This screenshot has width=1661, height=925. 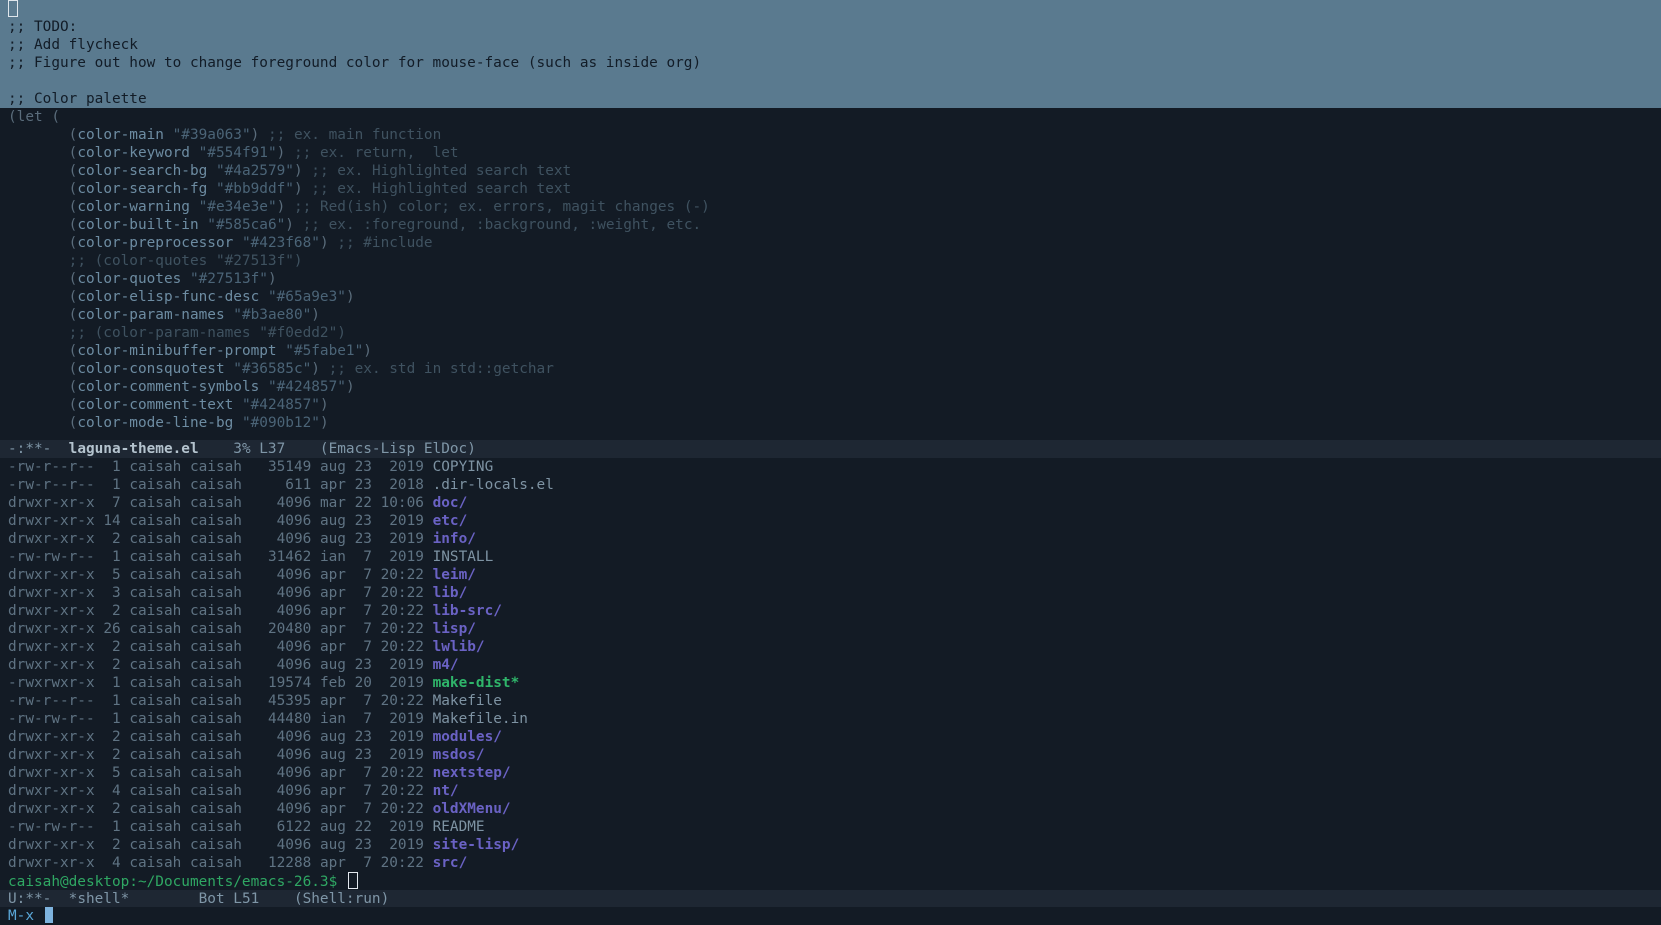 What do you see at coordinates (51, 467) in the screenshot?
I see `file-permissions: -rw-r--r--` at bounding box center [51, 467].